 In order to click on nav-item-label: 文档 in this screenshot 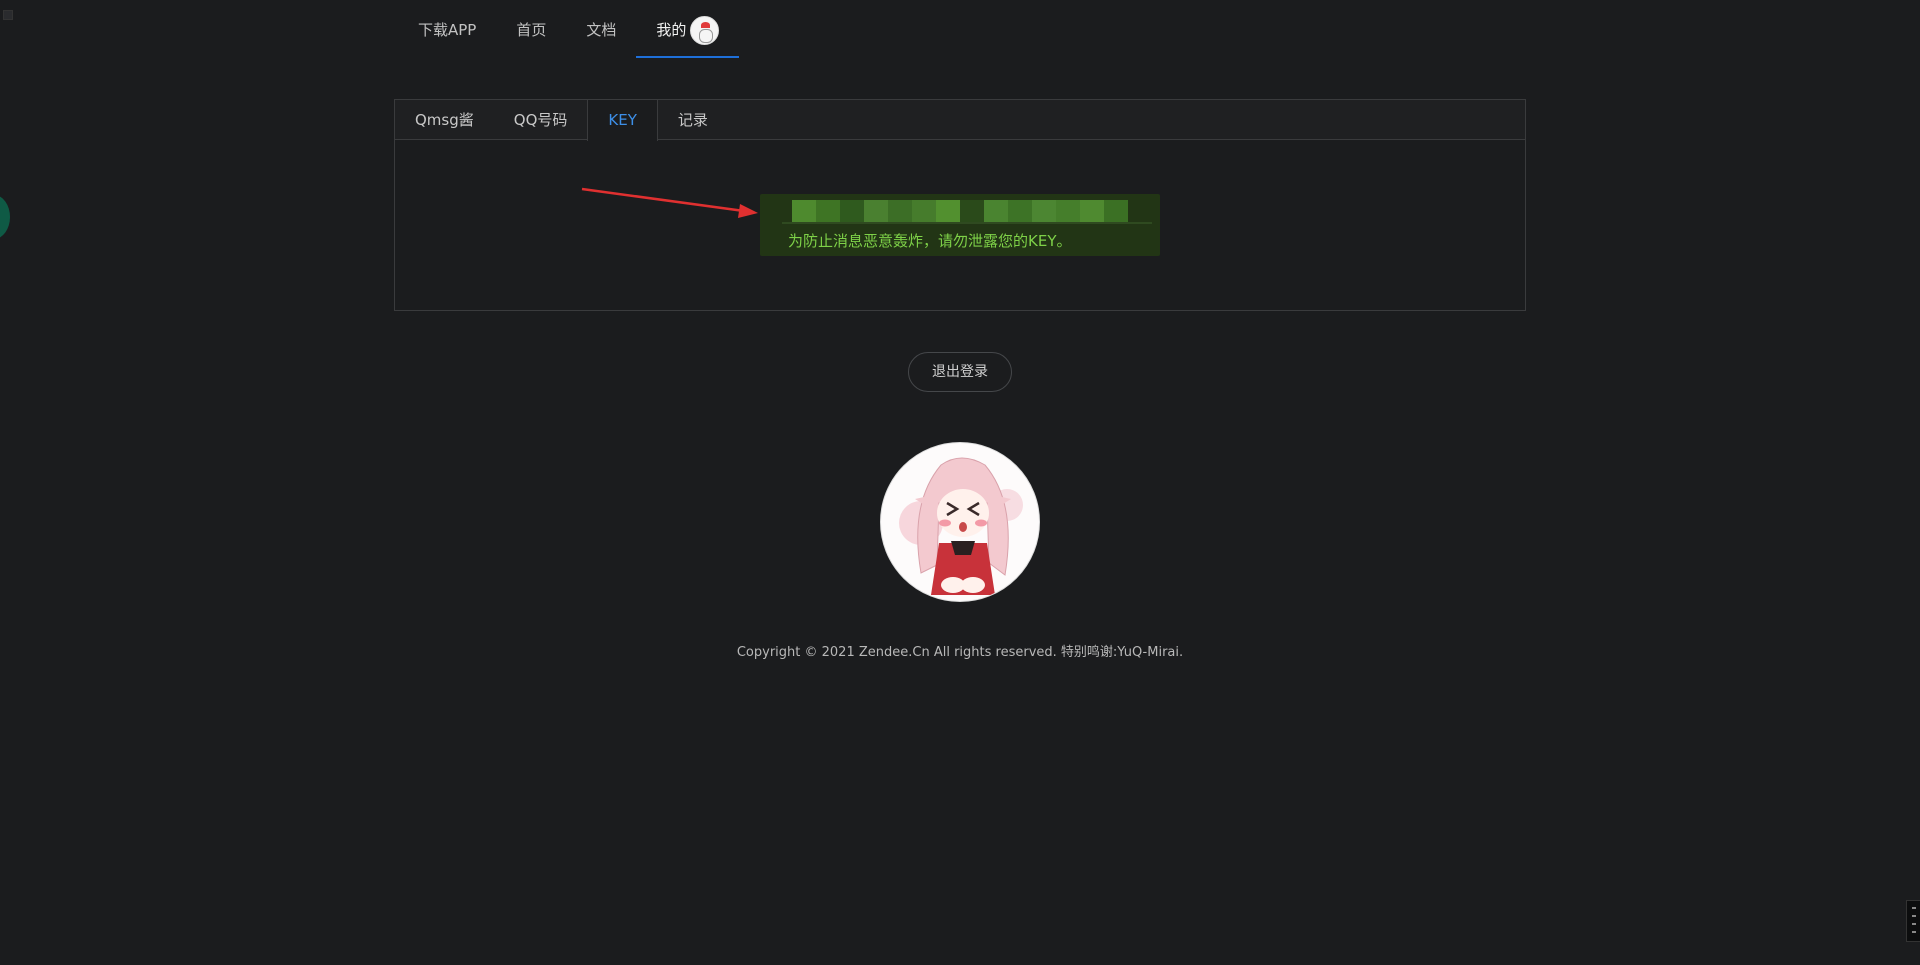, I will do `click(601, 30)`.